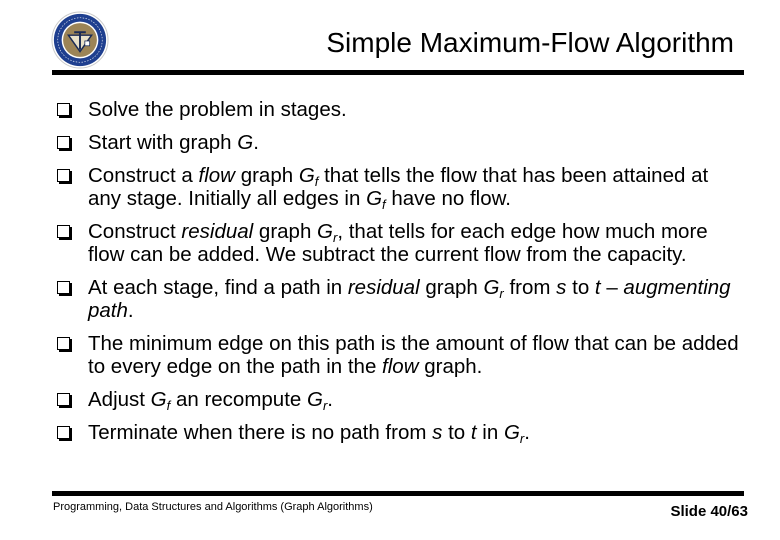 The image size is (780, 540). I want to click on slide-number: Slide 40/63, so click(709, 511).